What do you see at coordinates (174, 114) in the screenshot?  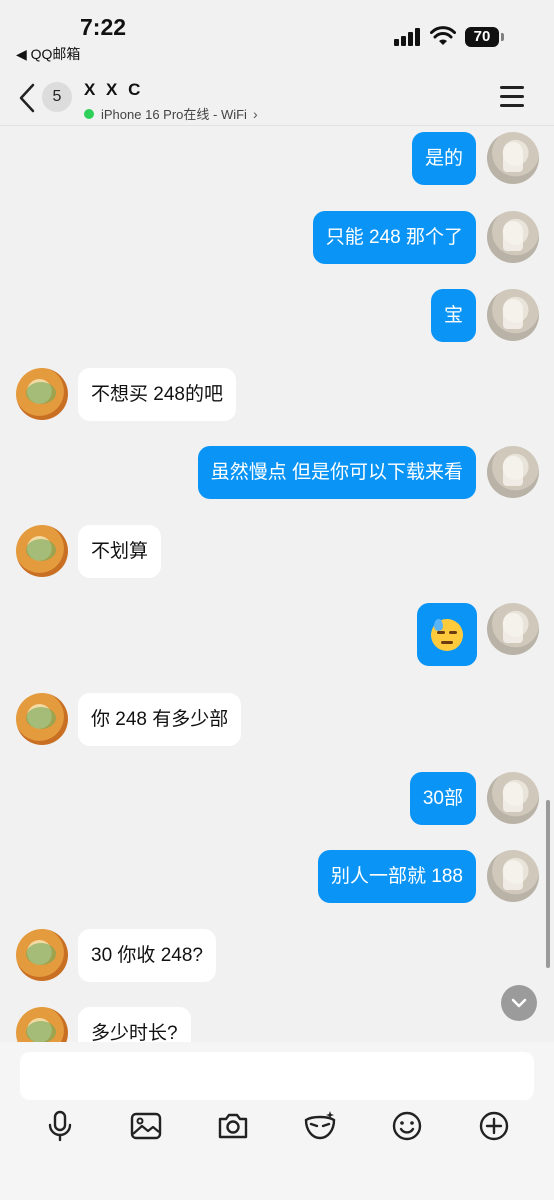 I see `online-status-text: iPhone 16 Pro在线 - WiFi` at bounding box center [174, 114].